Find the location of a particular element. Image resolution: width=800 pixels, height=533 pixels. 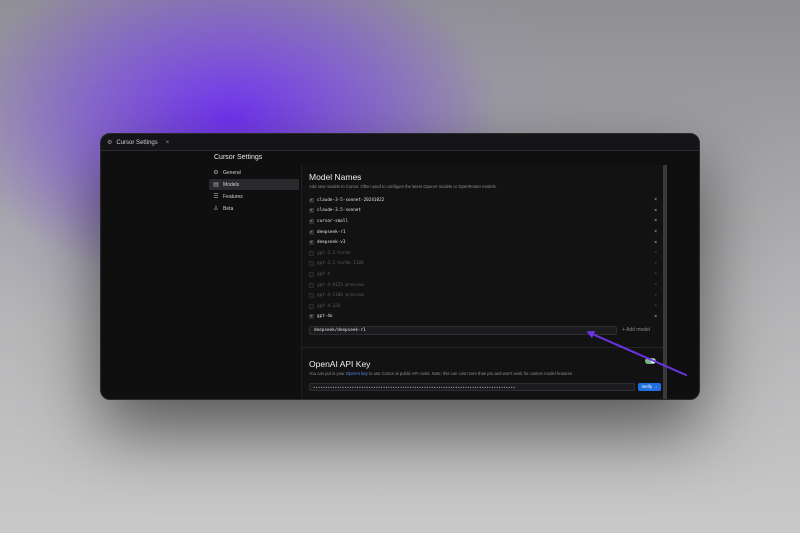

model-row: ✓ deepseek-r1 × is located at coordinates (484, 232).